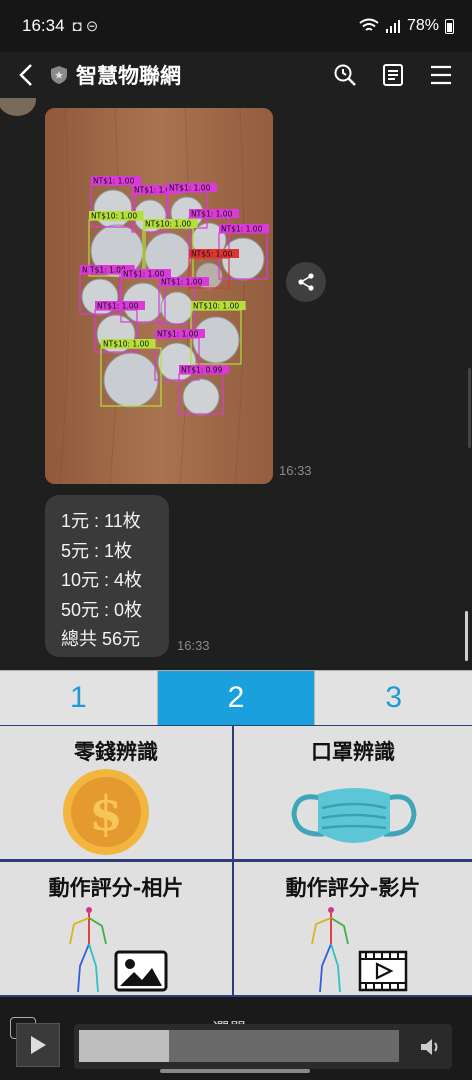  What do you see at coordinates (116, 887) in the screenshot?
I see `action-score-photo-label: 動作評分-相片` at bounding box center [116, 887].